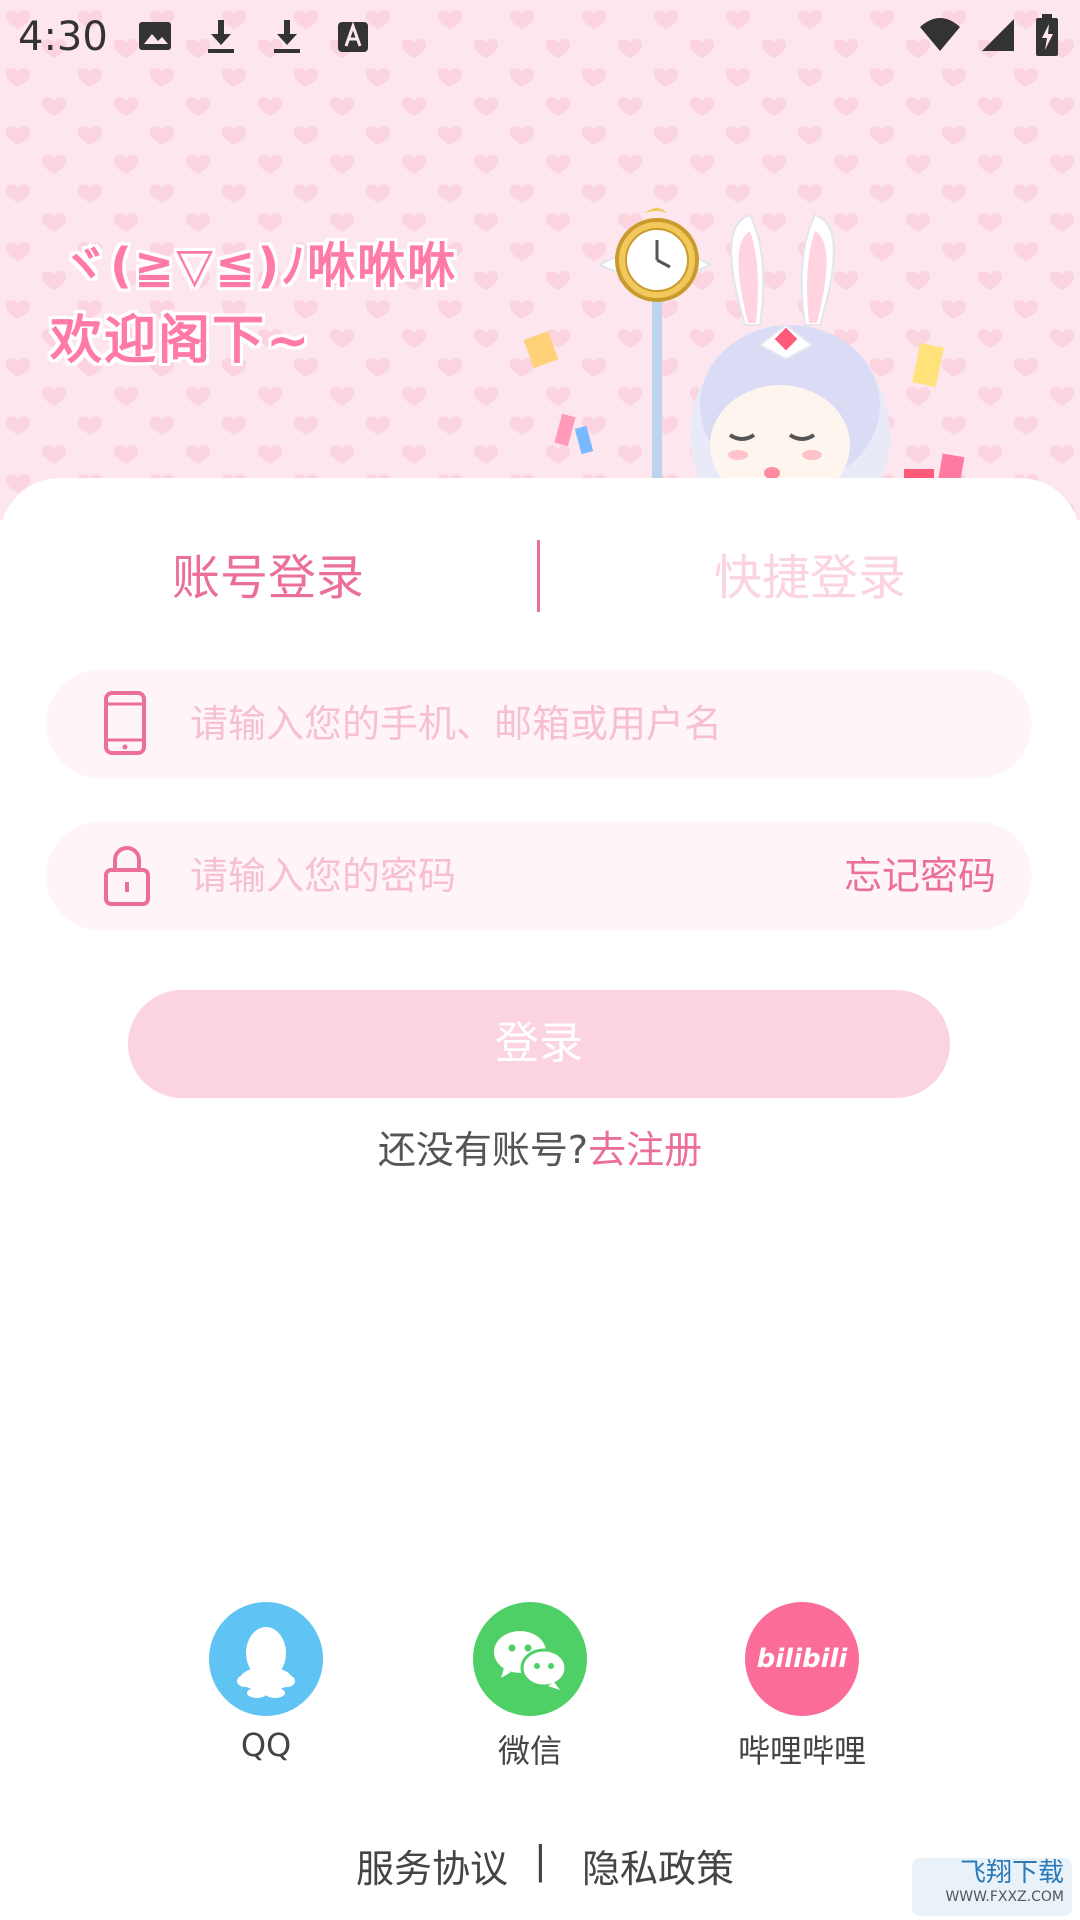 Image resolution: width=1080 pixels, height=1920 pixels. What do you see at coordinates (801, 1751) in the screenshot?
I see `bilibili-label: 哔哩哔哩` at bounding box center [801, 1751].